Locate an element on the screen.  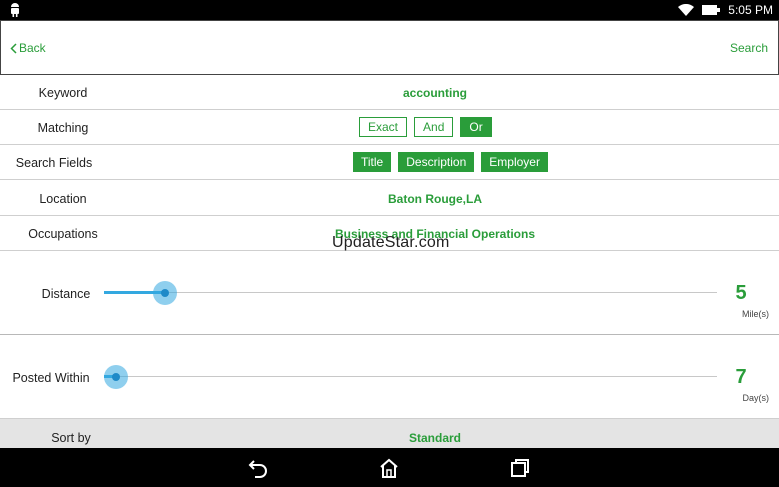
search-fields-row: Search Fields Title Description Employer is located at coordinates (389, 162).